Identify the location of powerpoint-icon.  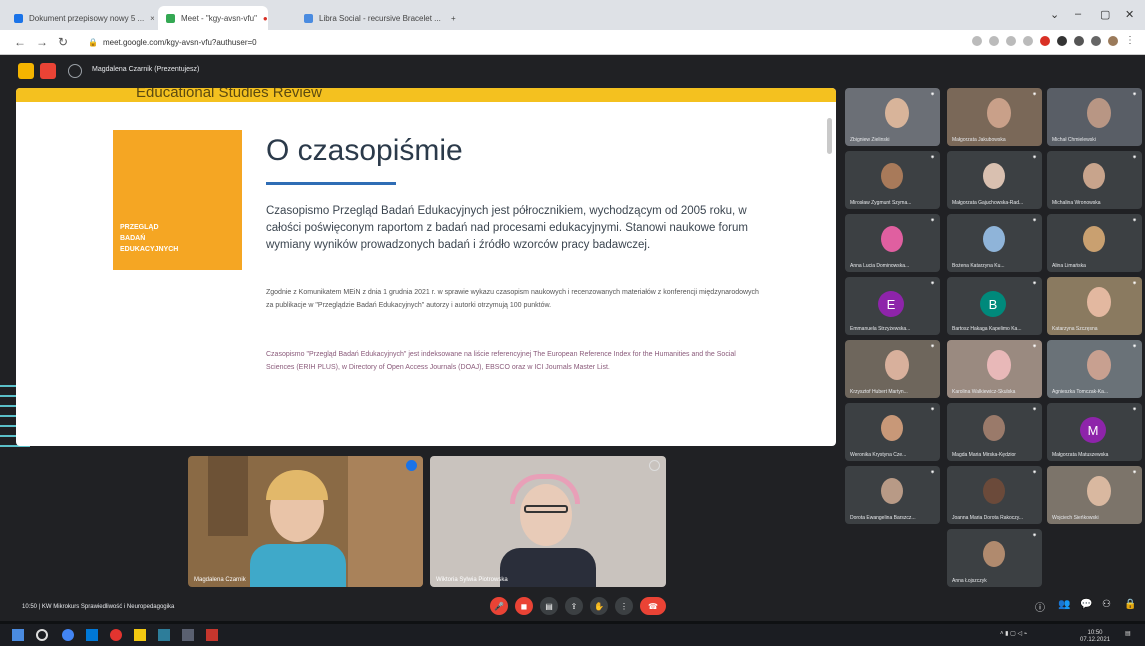
(212, 635).